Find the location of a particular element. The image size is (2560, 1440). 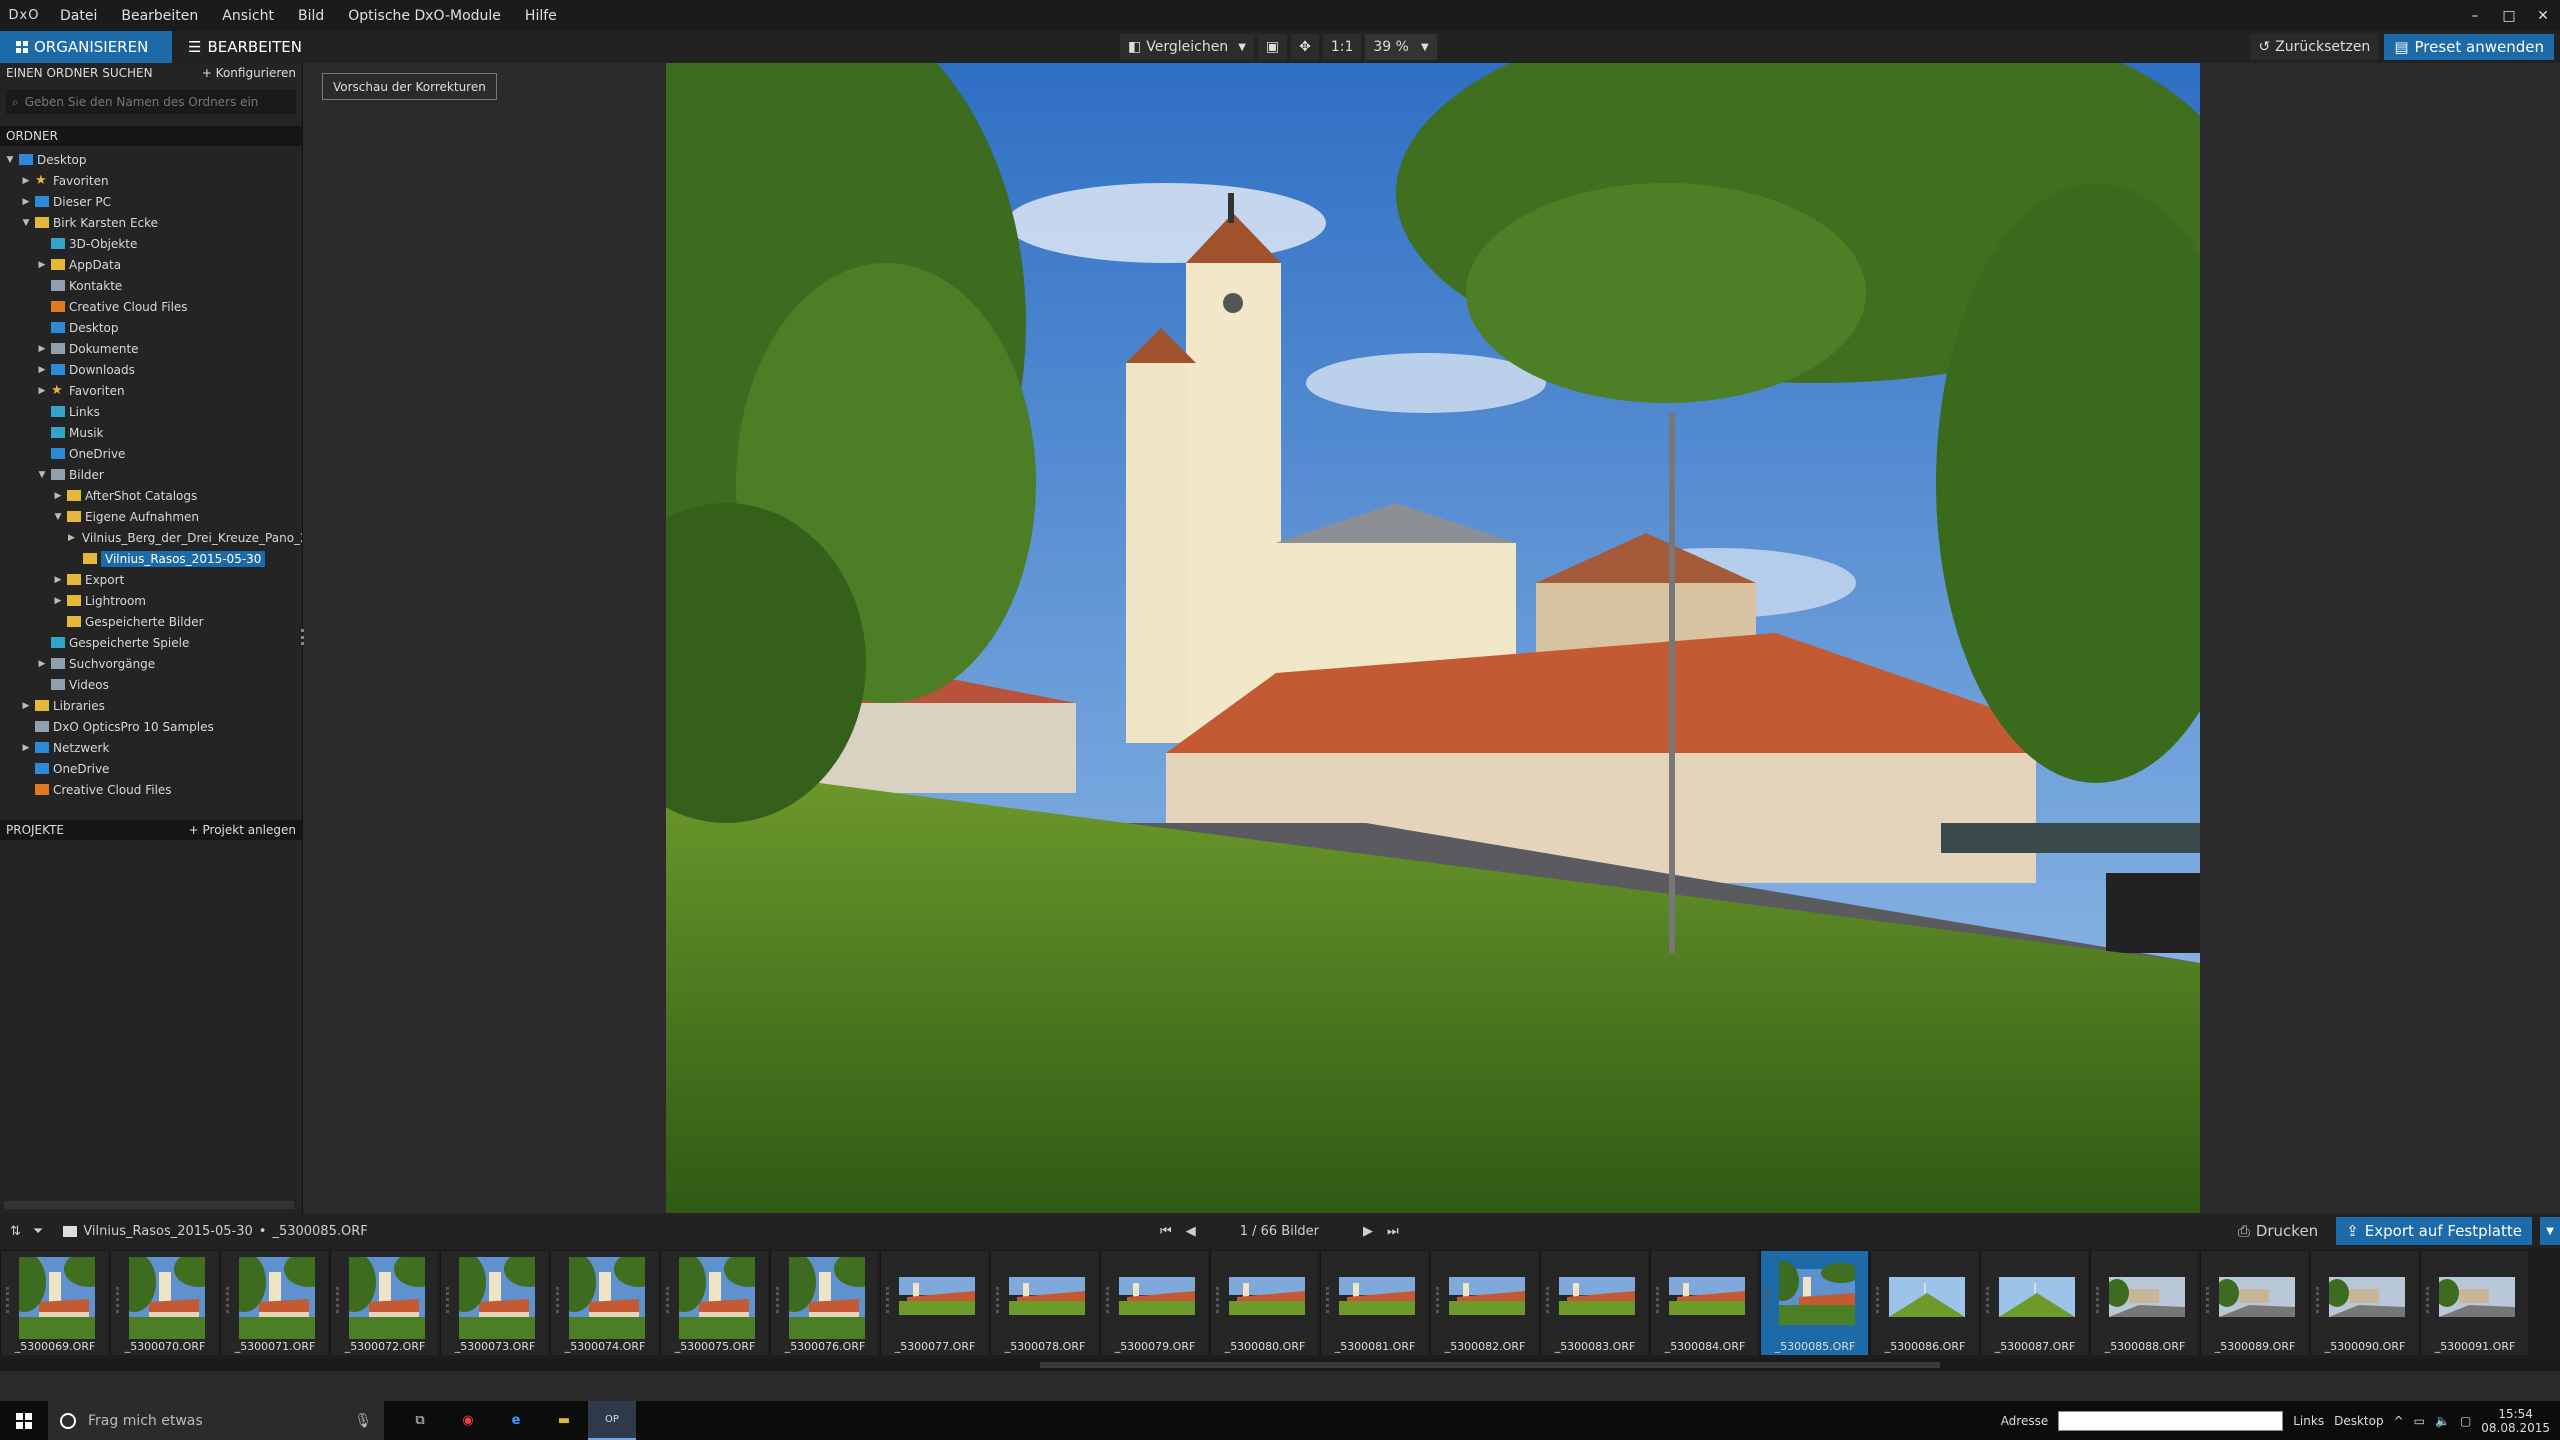

pan-button: ✥ is located at coordinates (1305, 47).